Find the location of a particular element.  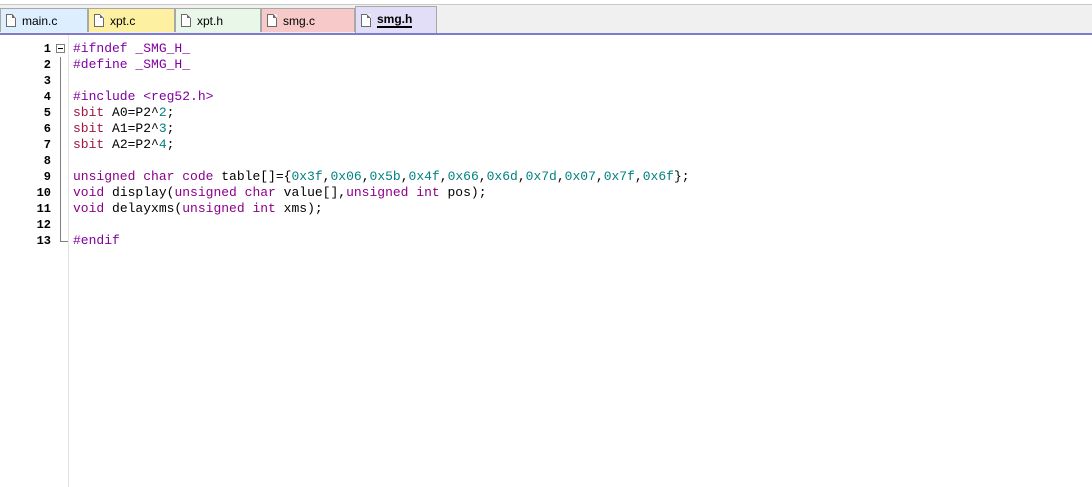

code-text: #ifndef _SMG_H_ is located at coordinates (131, 49).